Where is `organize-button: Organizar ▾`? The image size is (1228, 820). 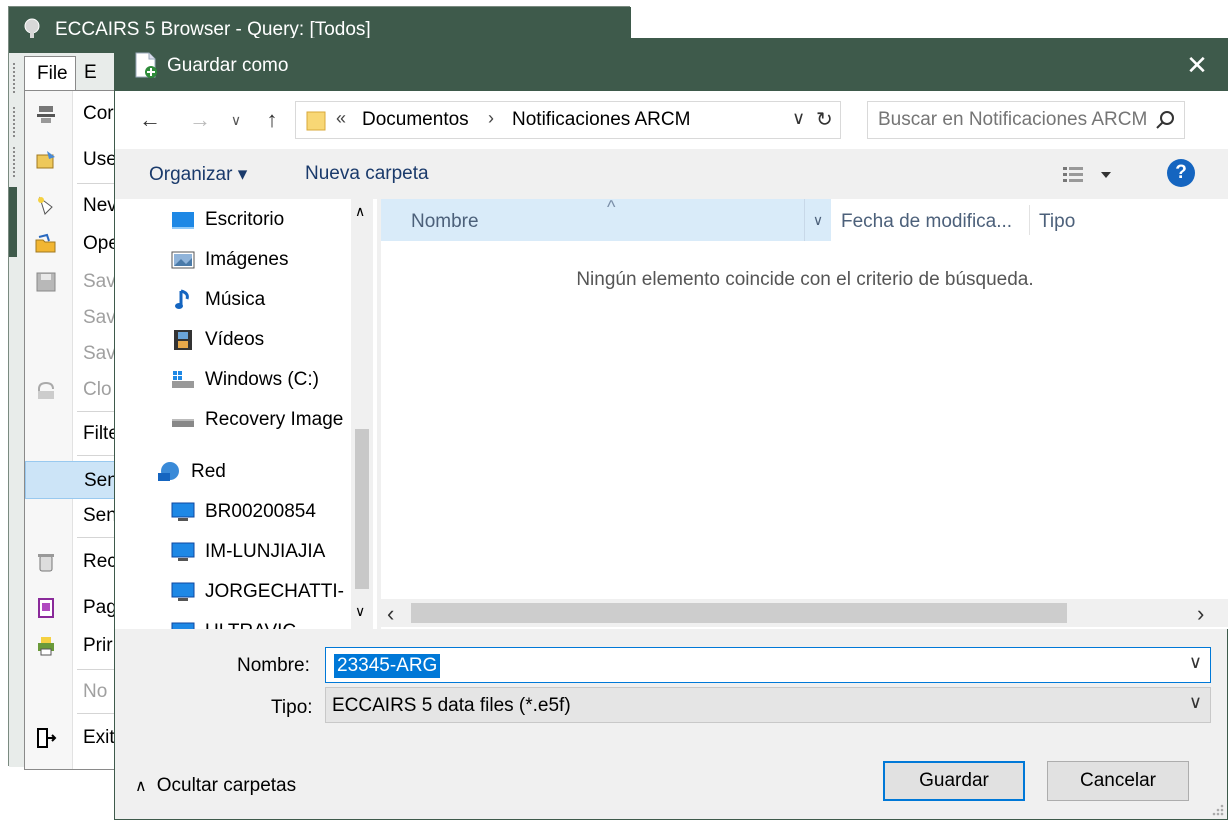 organize-button: Organizar ▾ is located at coordinates (198, 174).